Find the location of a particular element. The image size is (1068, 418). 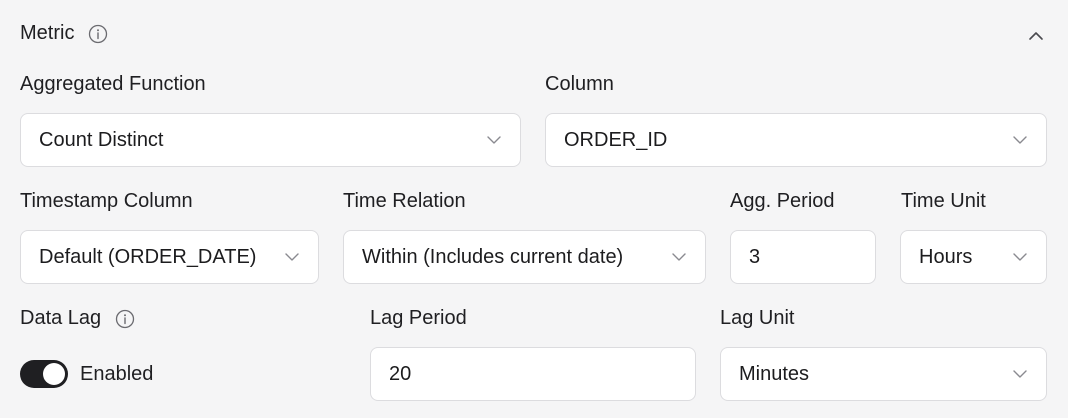

aggregated-function-label: Aggregated Function is located at coordinates (113, 84).